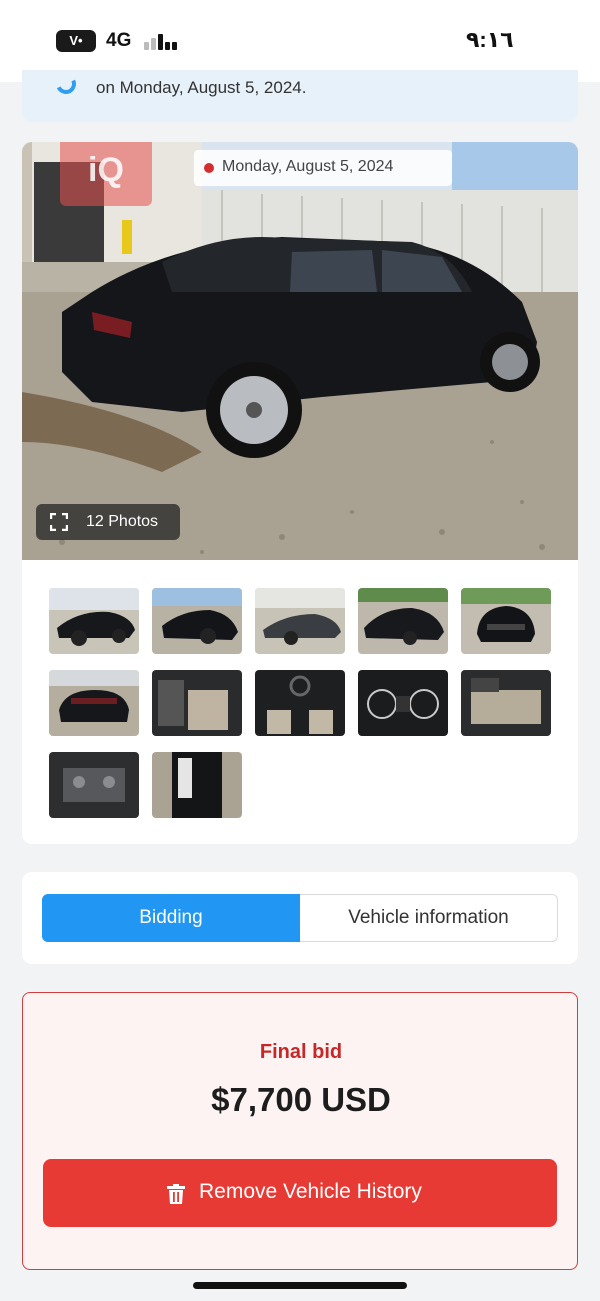 Image resolution: width=600 pixels, height=1301 pixels. What do you see at coordinates (429, 918) in the screenshot?
I see `tab-vehicle-information: Vehicle information` at bounding box center [429, 918].